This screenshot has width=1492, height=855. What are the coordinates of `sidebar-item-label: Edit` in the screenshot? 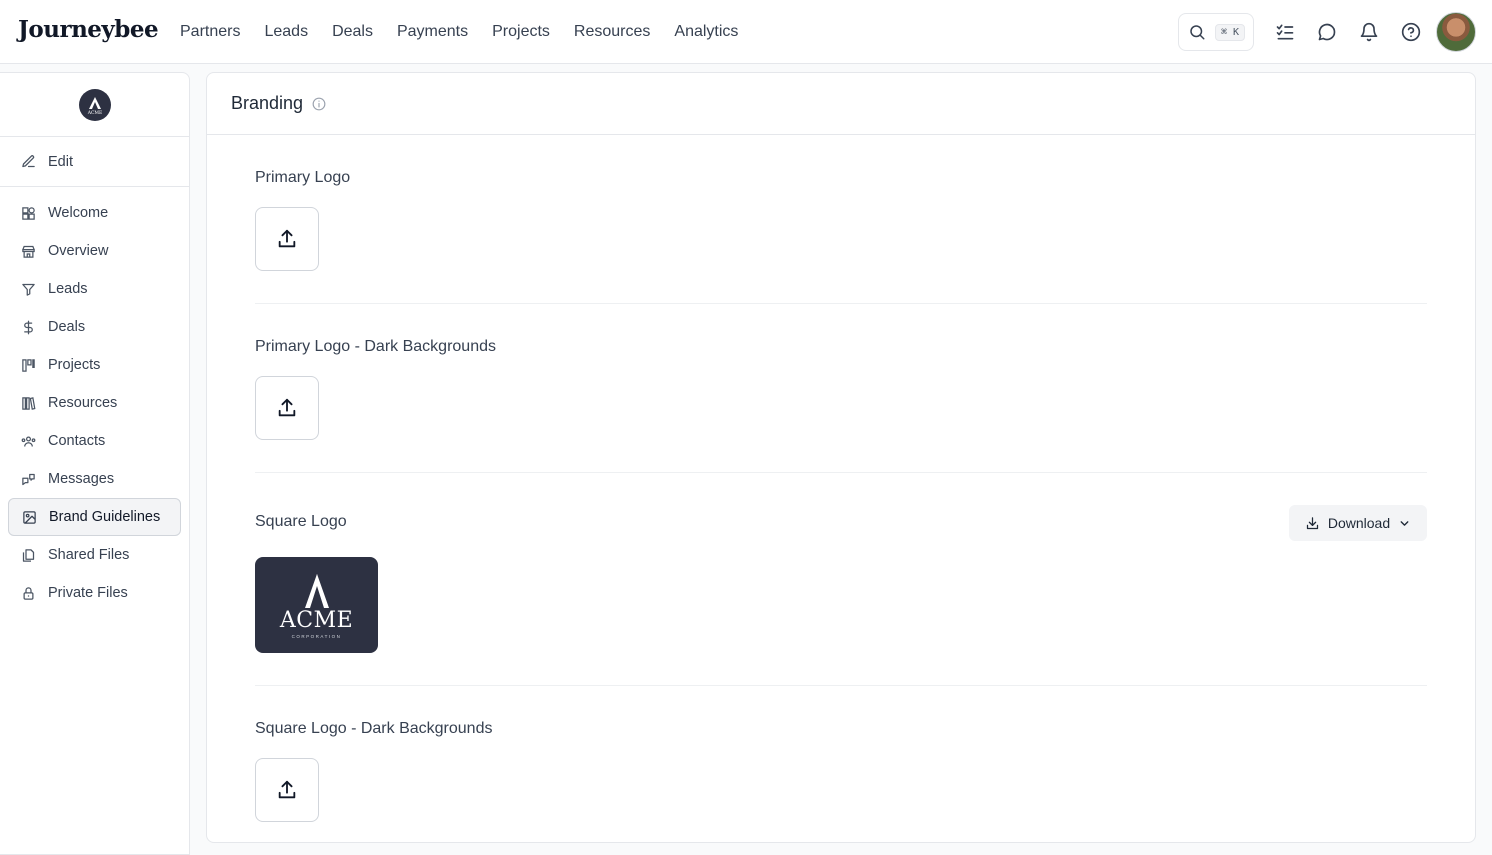 It's located at (60, 161).